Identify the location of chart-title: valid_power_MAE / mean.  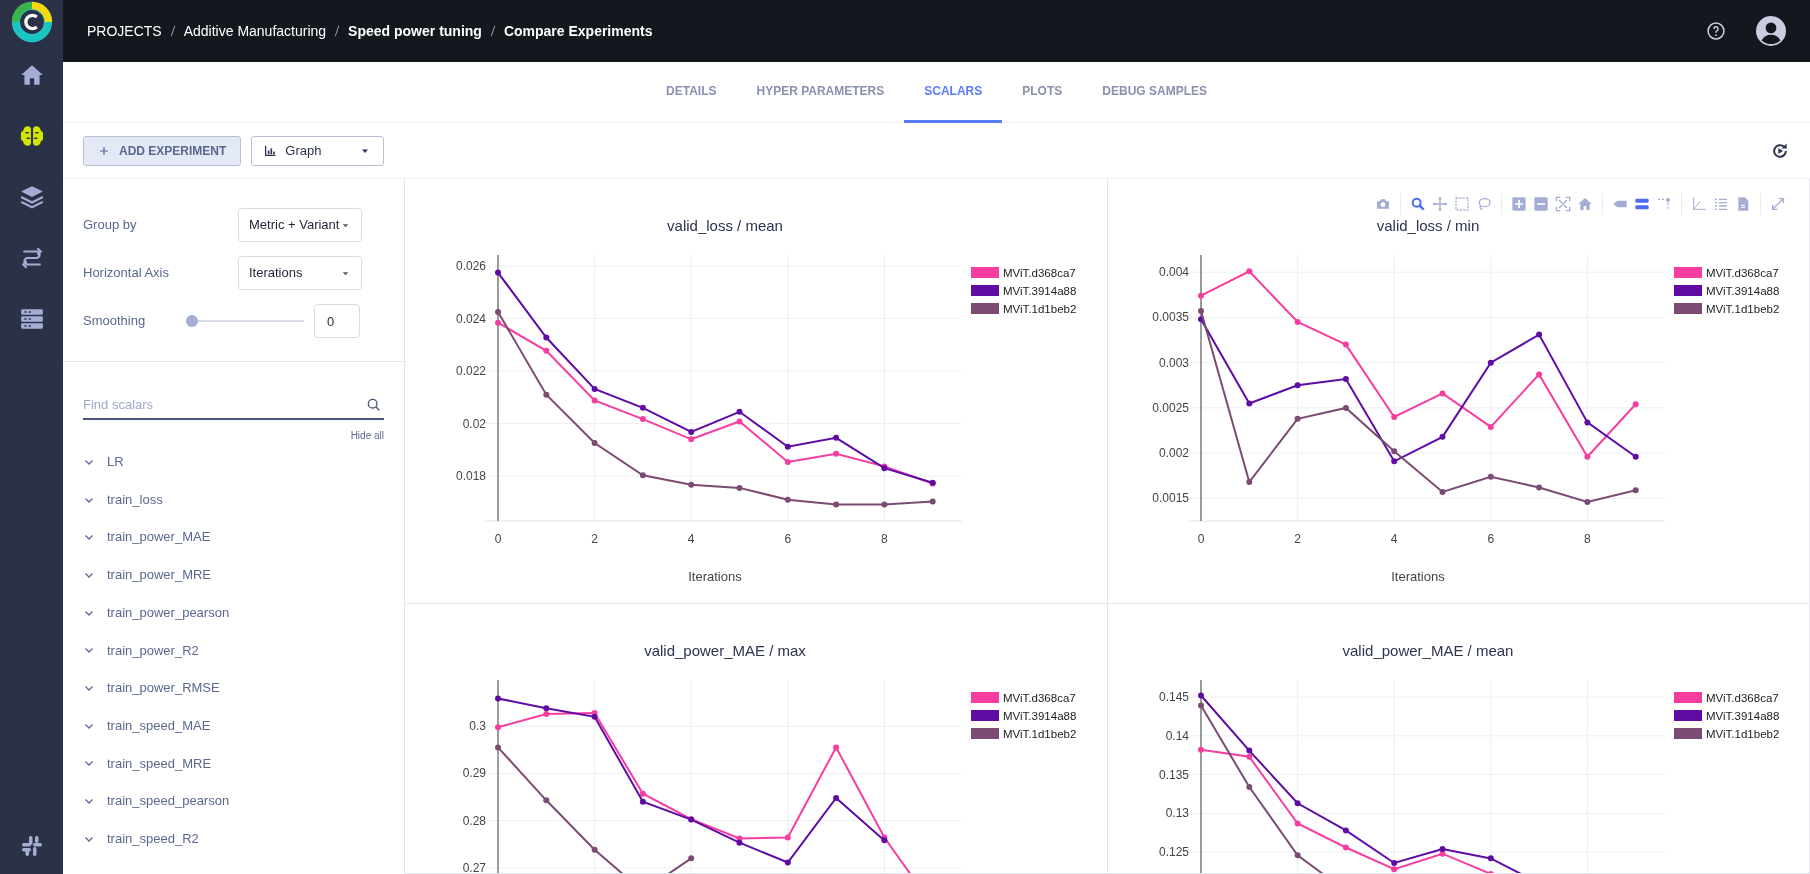
(1427, 650).